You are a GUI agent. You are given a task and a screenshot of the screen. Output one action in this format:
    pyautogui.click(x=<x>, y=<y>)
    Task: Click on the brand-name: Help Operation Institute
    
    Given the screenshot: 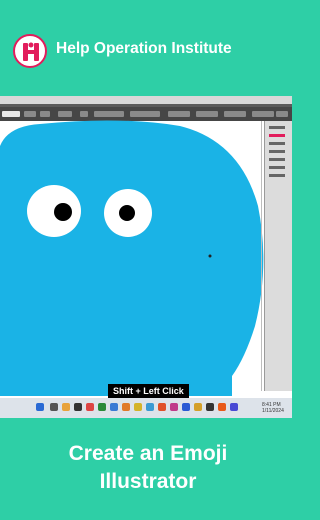 What is the action you would take?
    pyautogui.click(x=144, y=48)
    